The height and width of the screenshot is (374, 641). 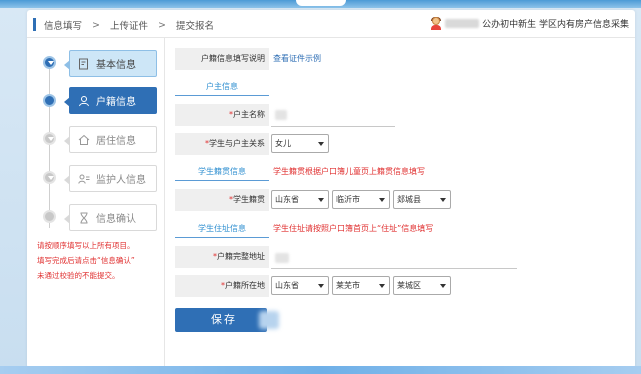 I want to click on field-label-text: 户主名称, so click(x=249, y=114).